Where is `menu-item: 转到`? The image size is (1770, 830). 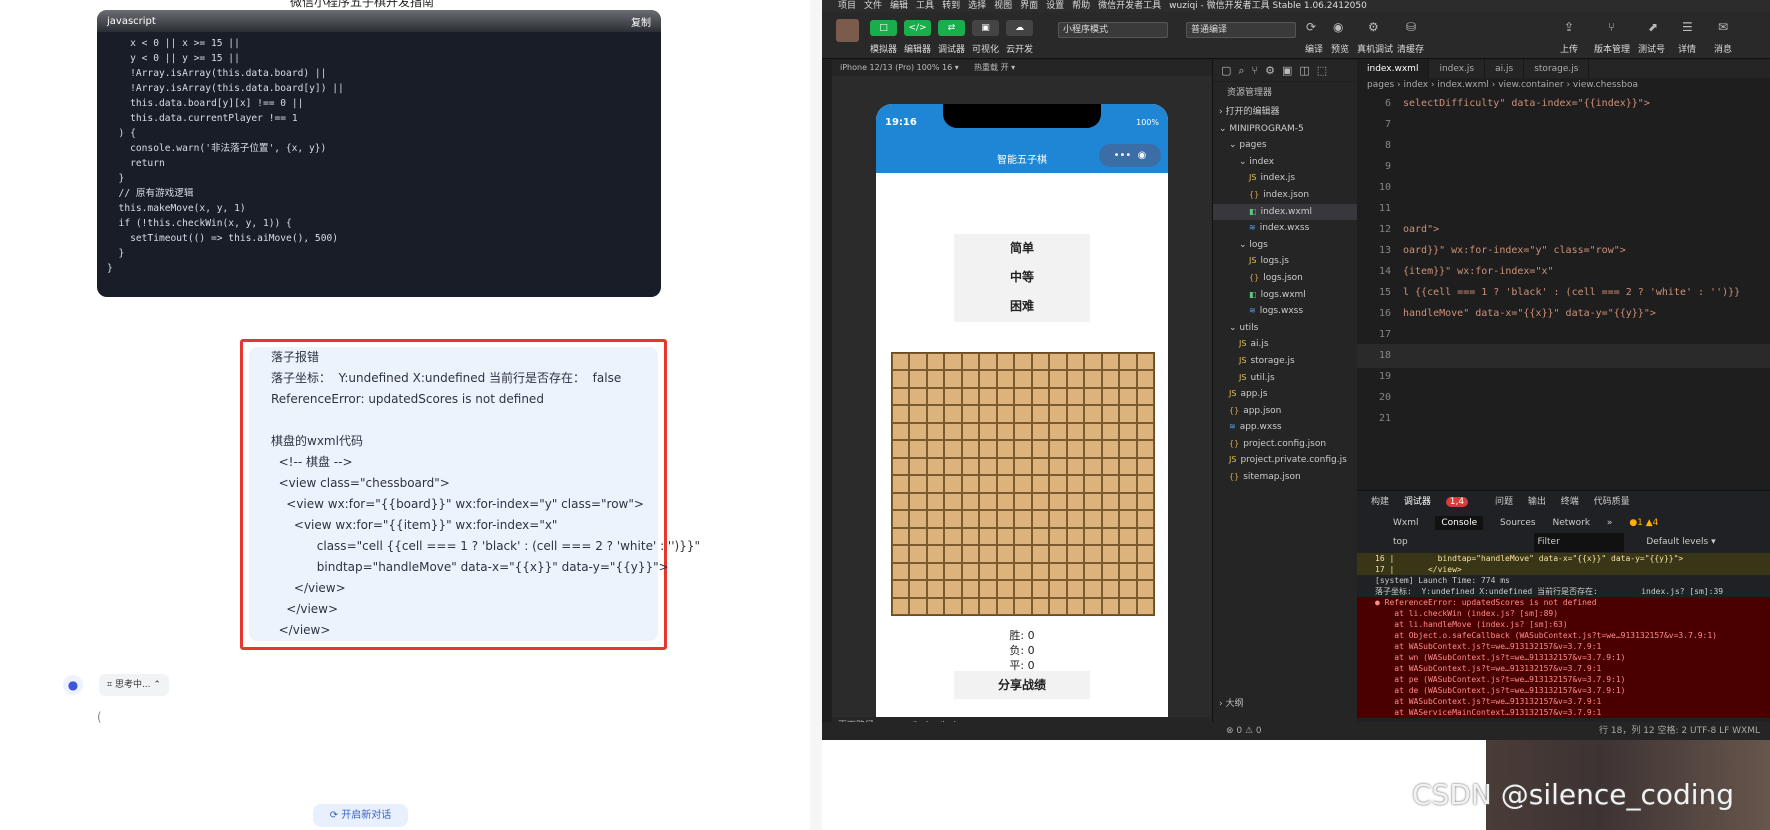 menu-item: 转到 is located at coordinates (951, 6).